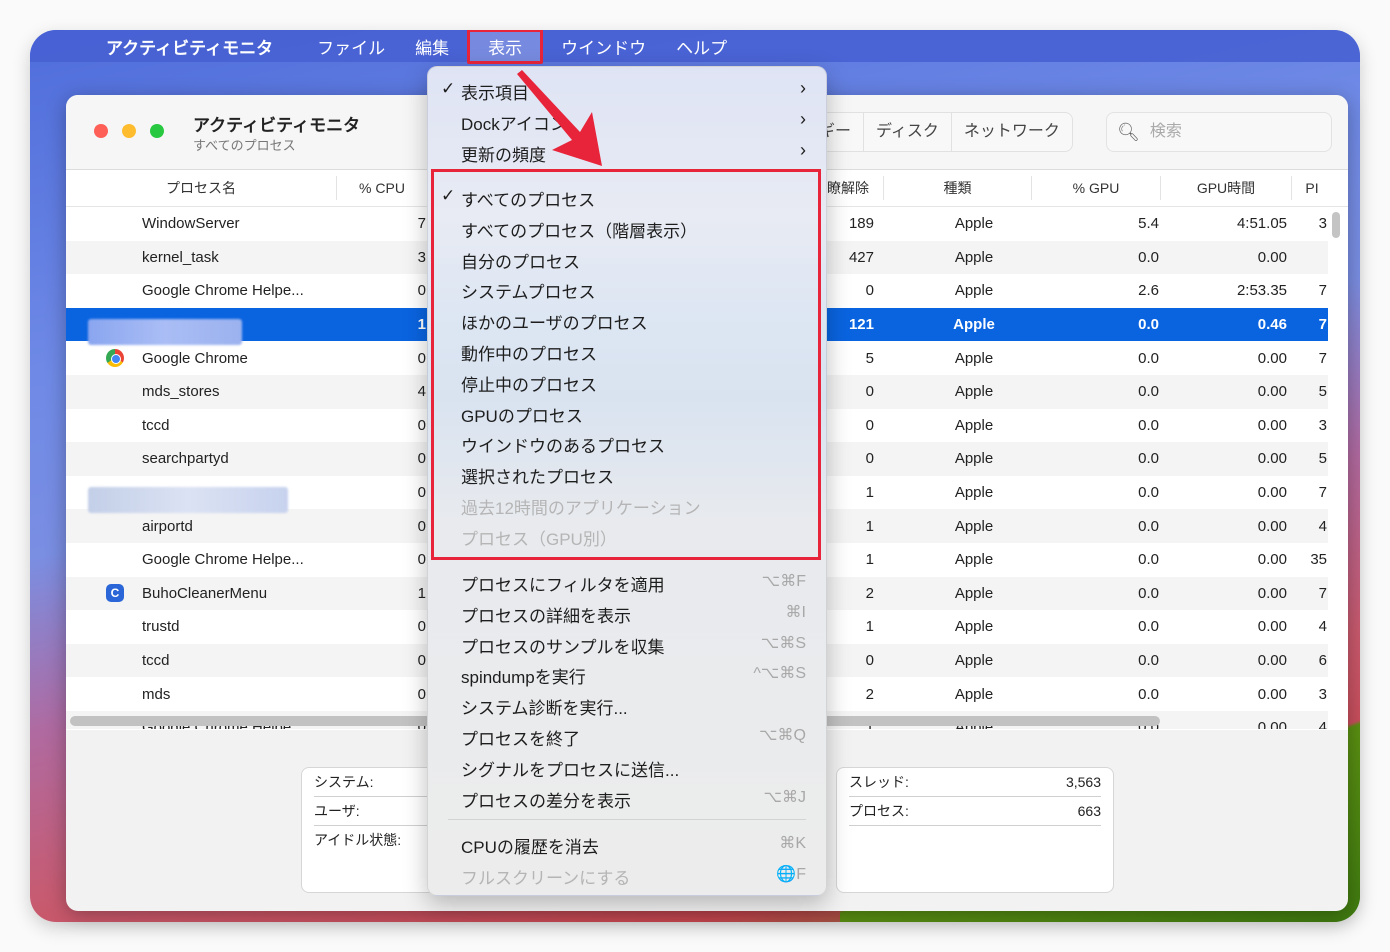 This screenshot has height=952, width=1390. I want to click on keyboard-shortcut: ⌥⌘Q, so click(782, 735).